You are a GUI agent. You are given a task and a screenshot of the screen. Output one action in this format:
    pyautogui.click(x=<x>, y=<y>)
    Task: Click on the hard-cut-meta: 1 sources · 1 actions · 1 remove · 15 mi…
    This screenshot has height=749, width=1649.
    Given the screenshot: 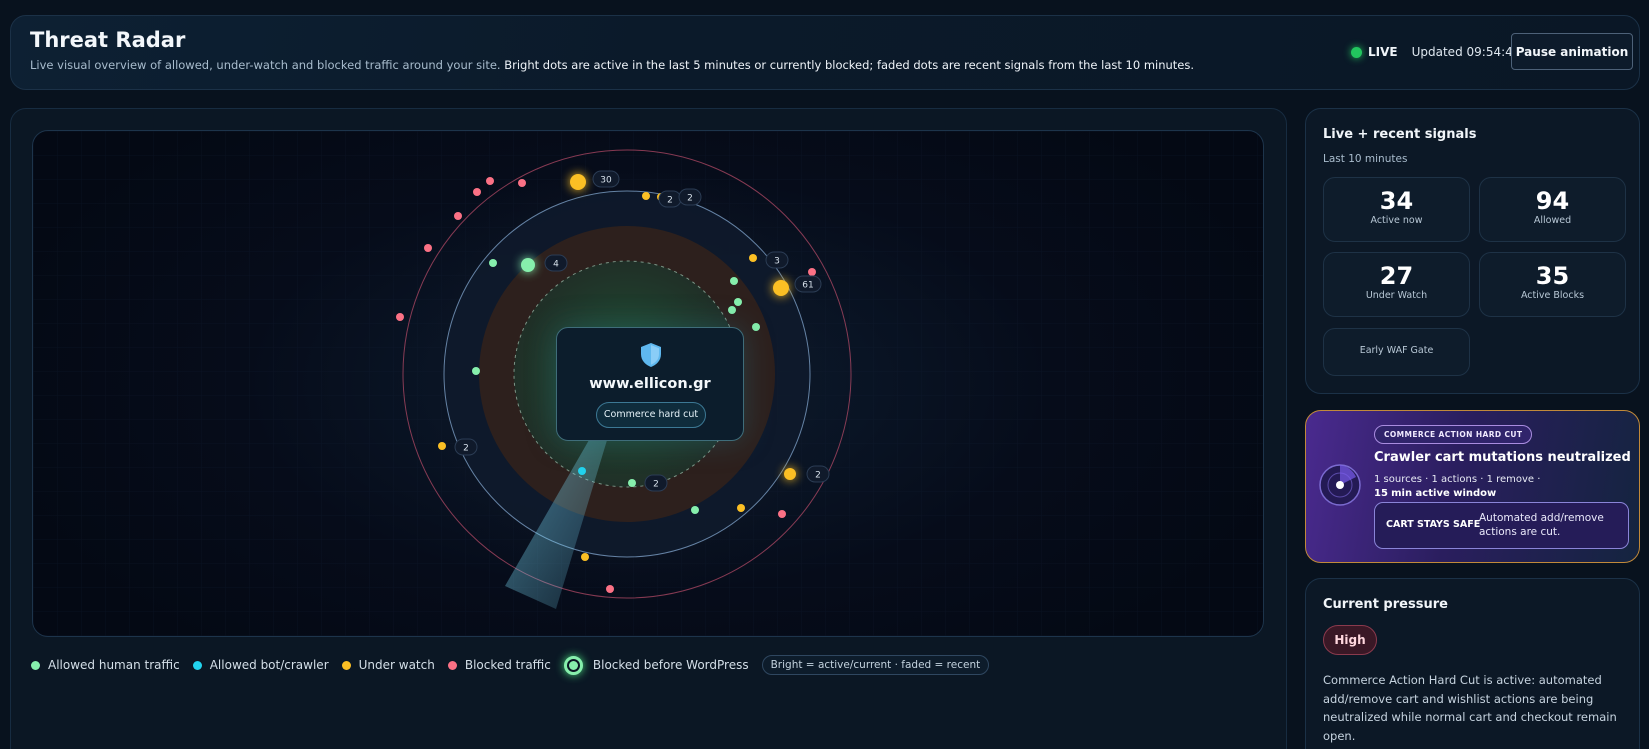 What is the action you would take?
    pyautogui.click(x=1457, y=486)
    